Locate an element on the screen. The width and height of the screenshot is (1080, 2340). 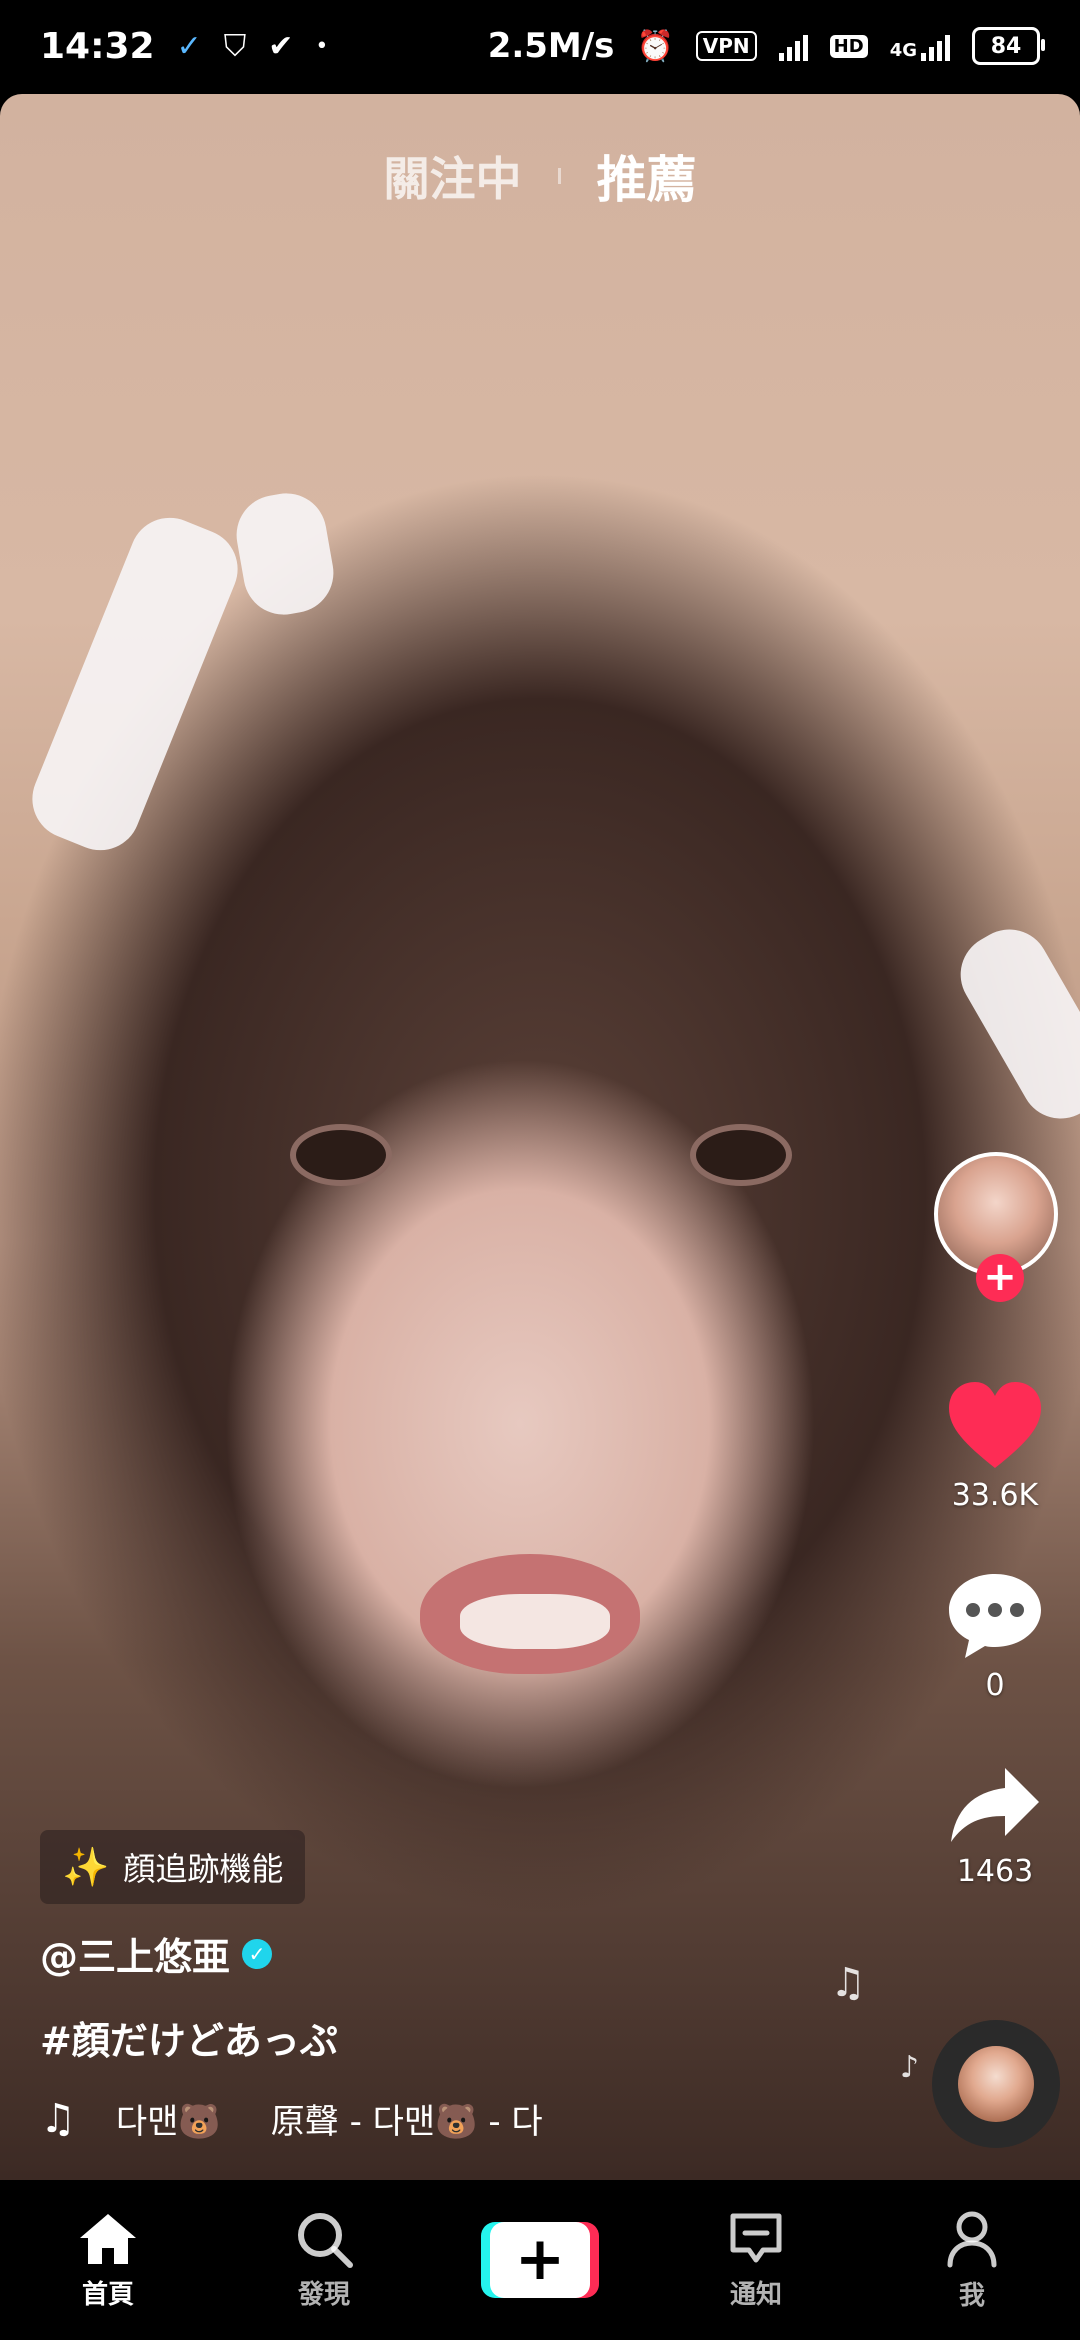
alarm-icon: ⏰ is located at coordinates (655, 46).